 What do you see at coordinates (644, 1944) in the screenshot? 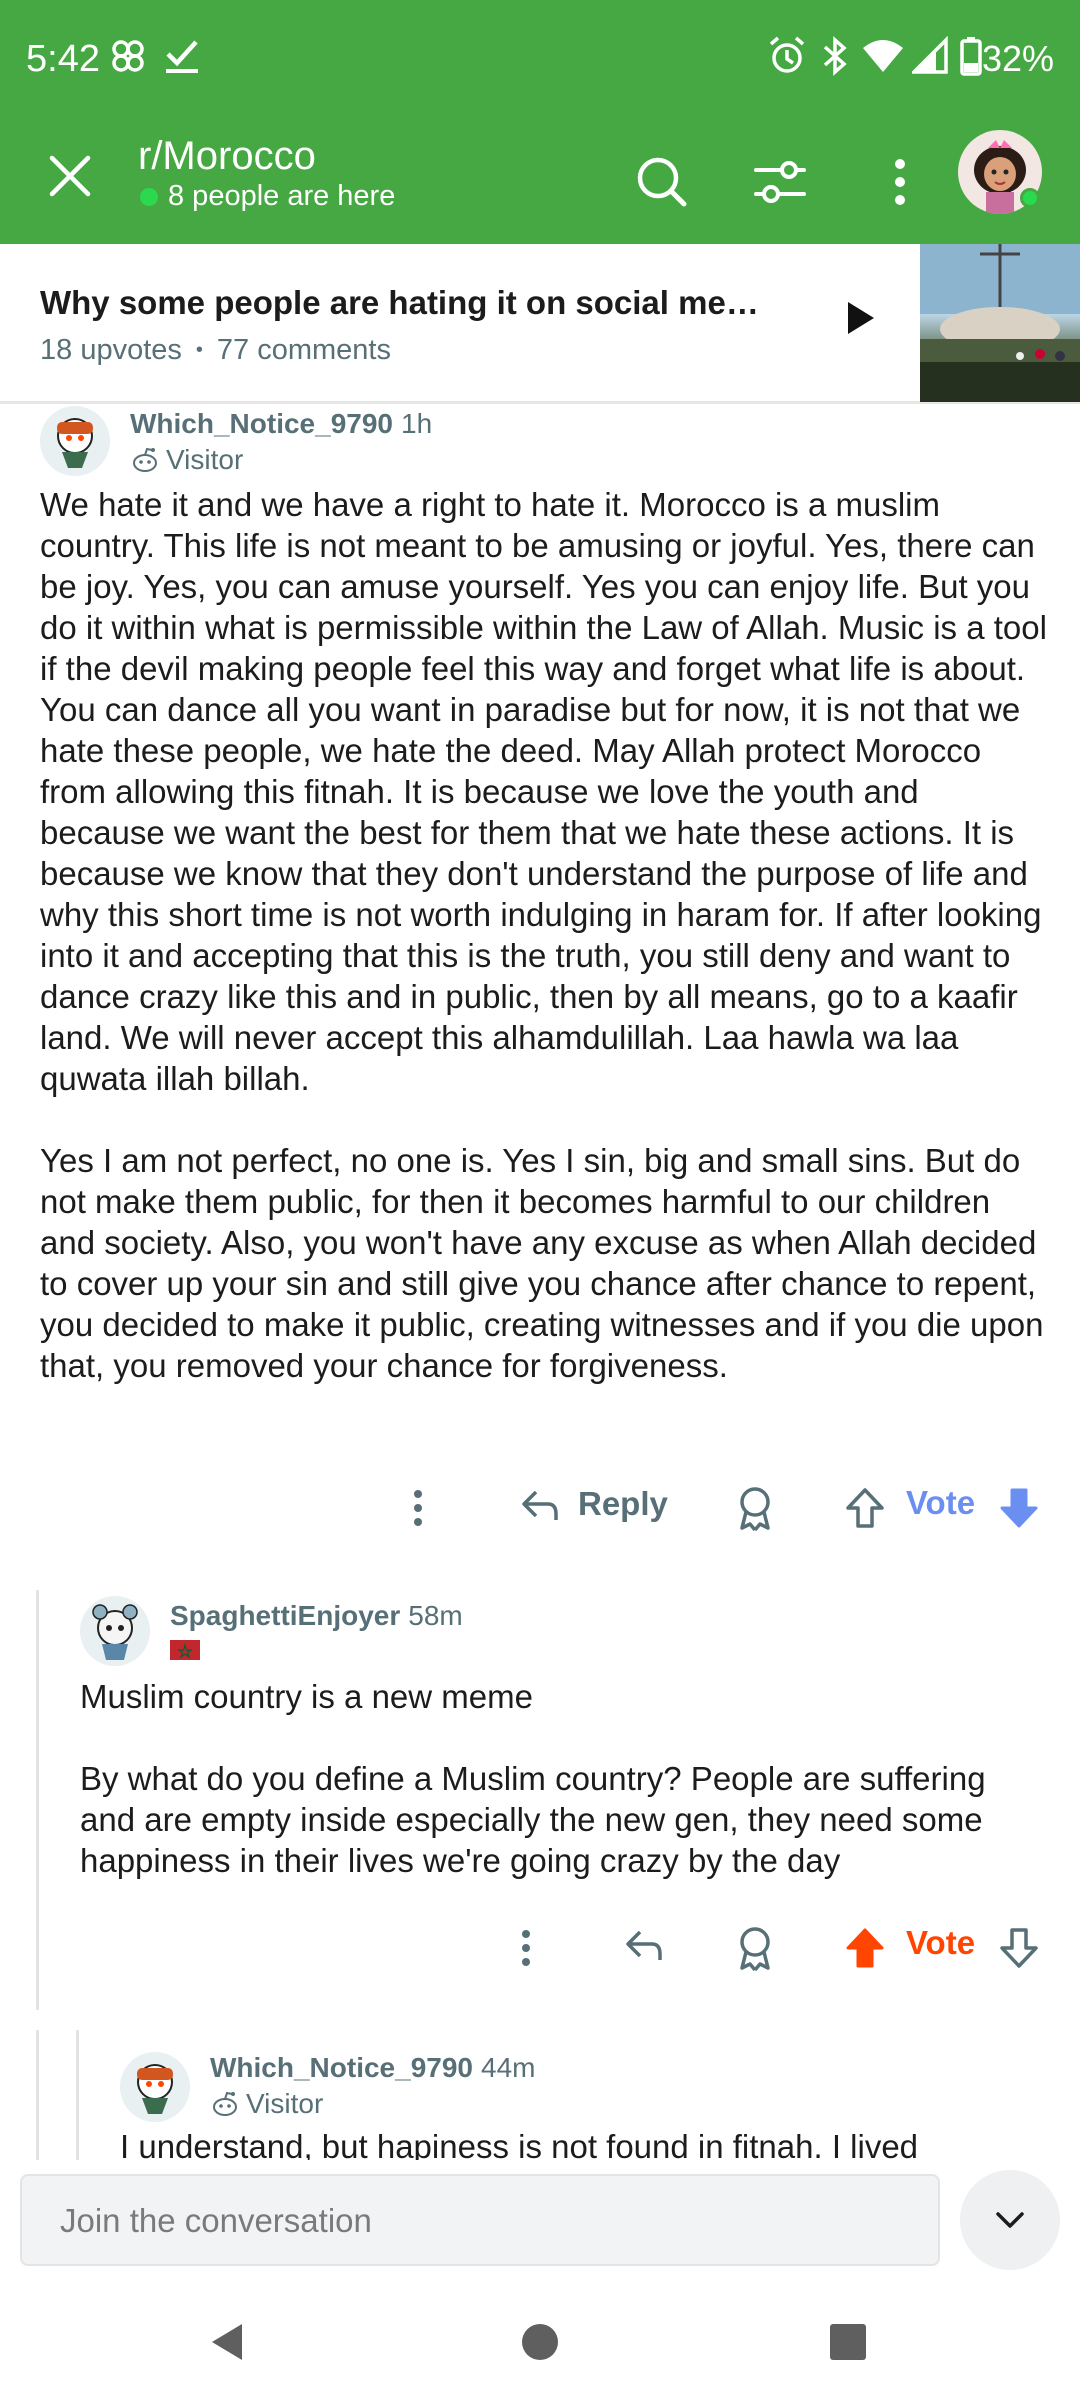
I see `reply-button` at bounding box center [644, 1944].